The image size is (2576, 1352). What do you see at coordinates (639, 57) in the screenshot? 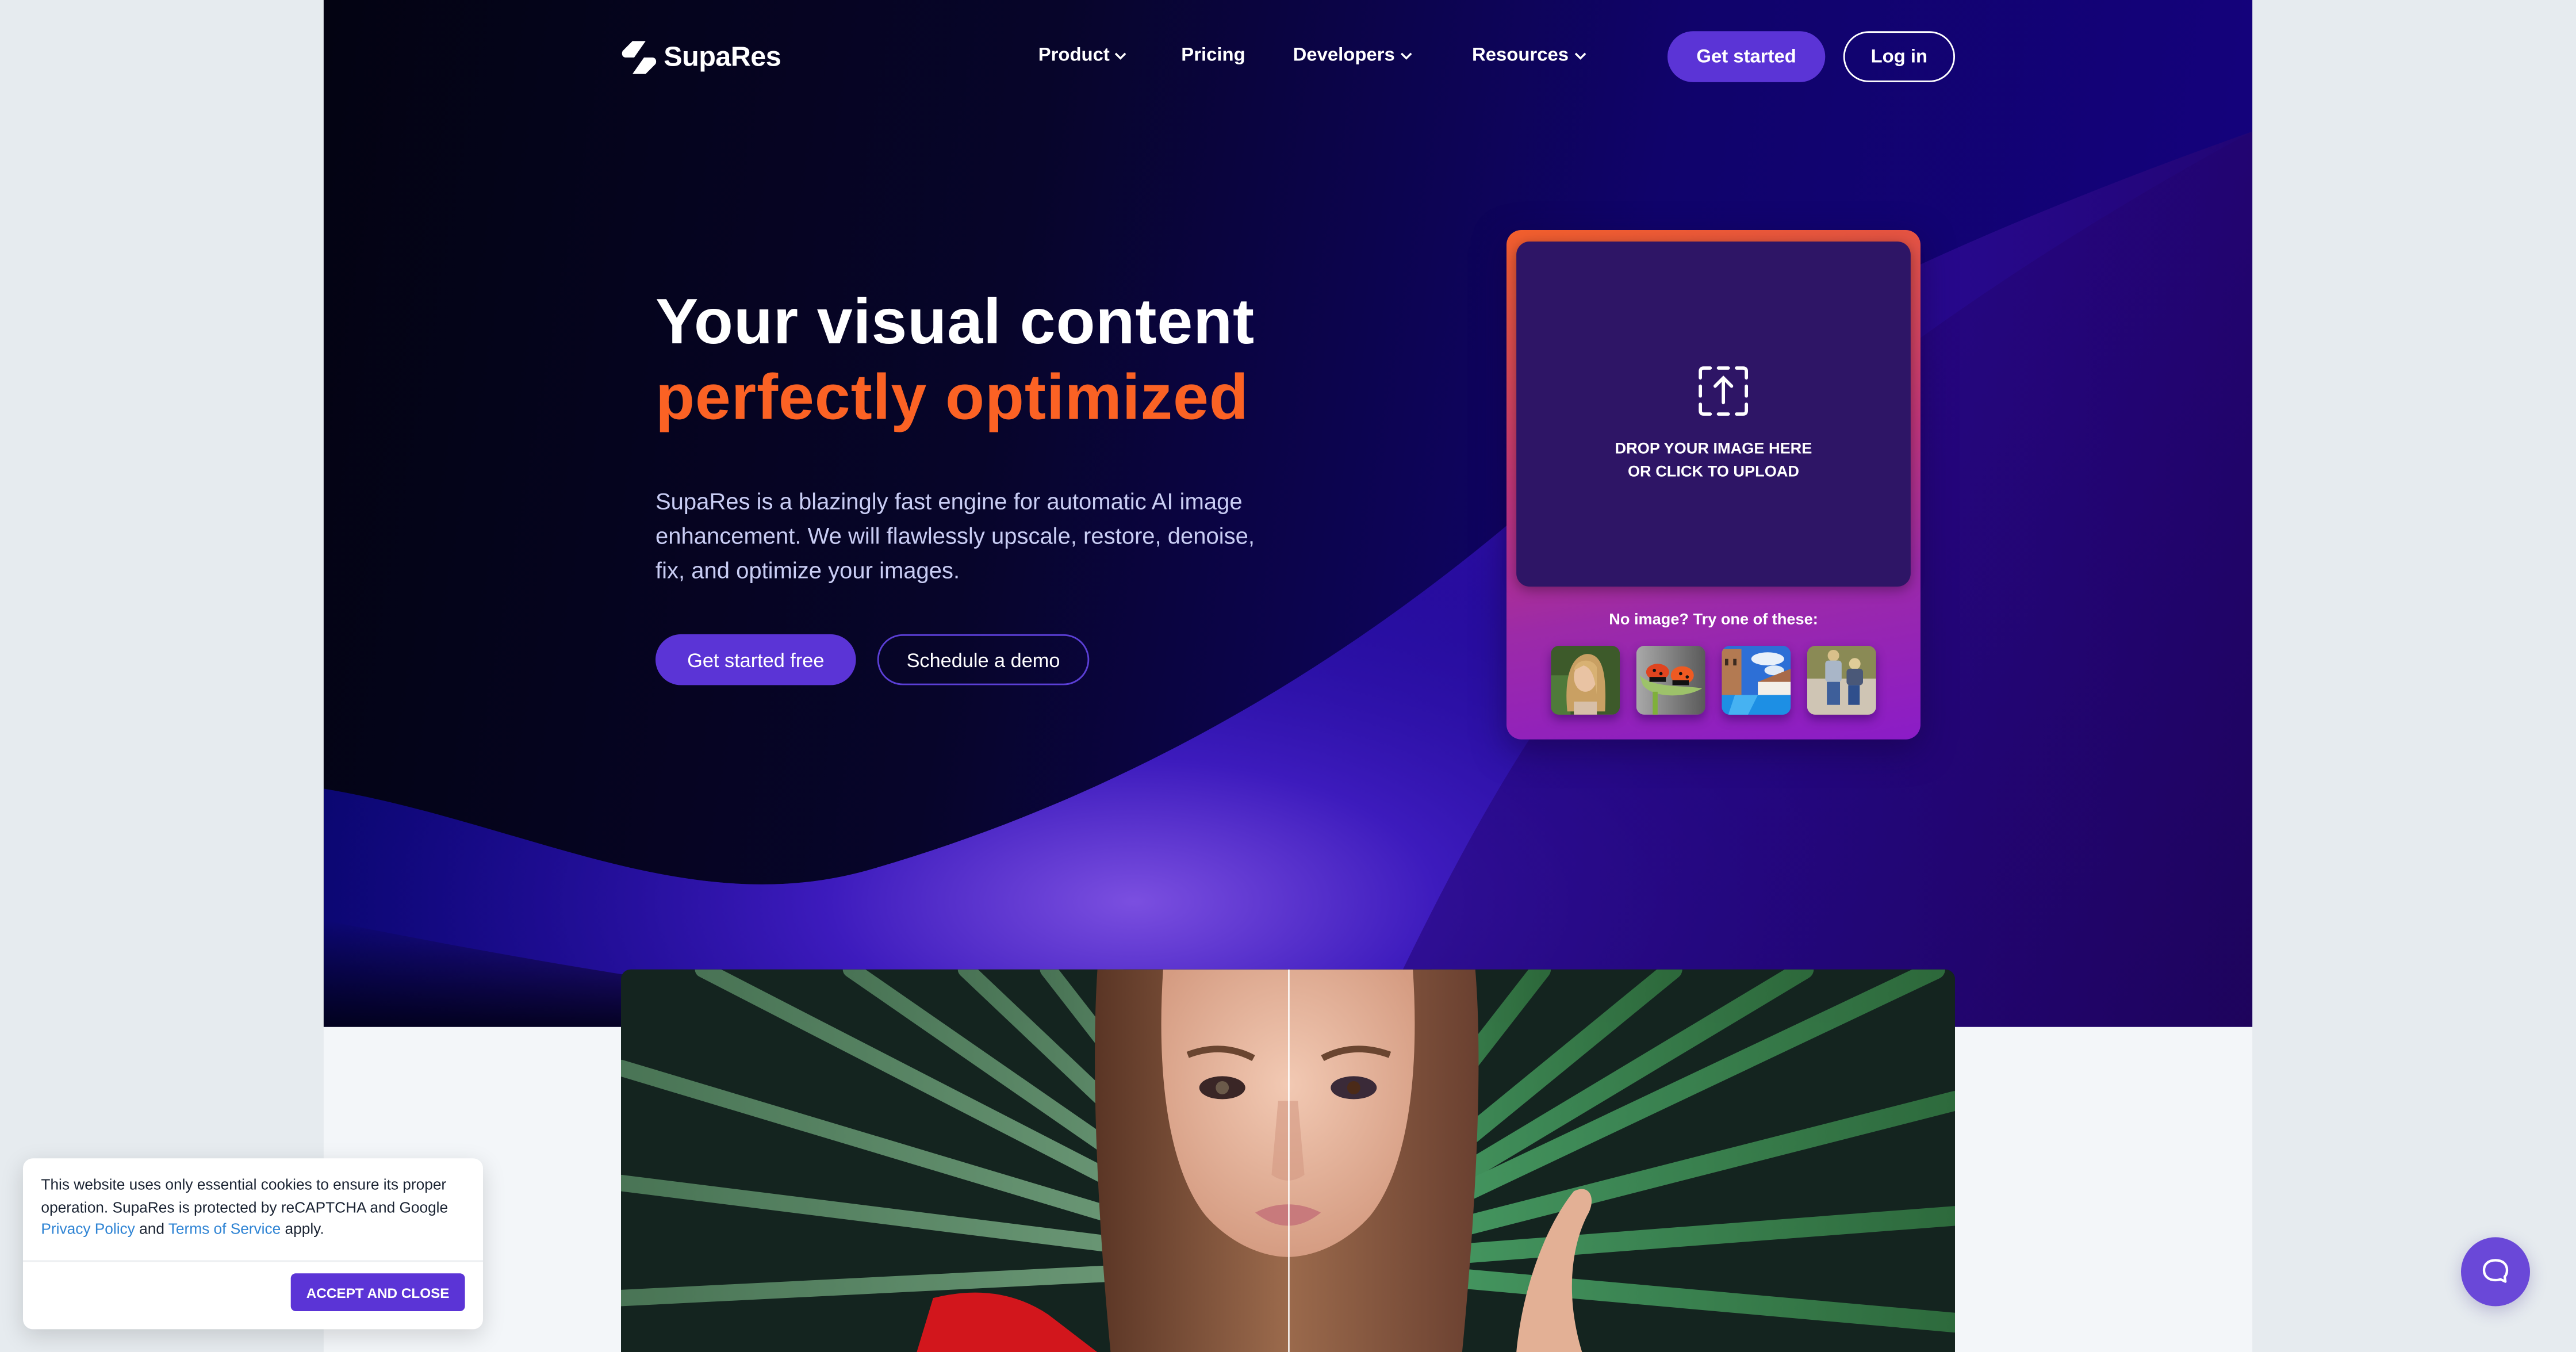
I see `supares-logo-icon` at bounding box center [639, 57].